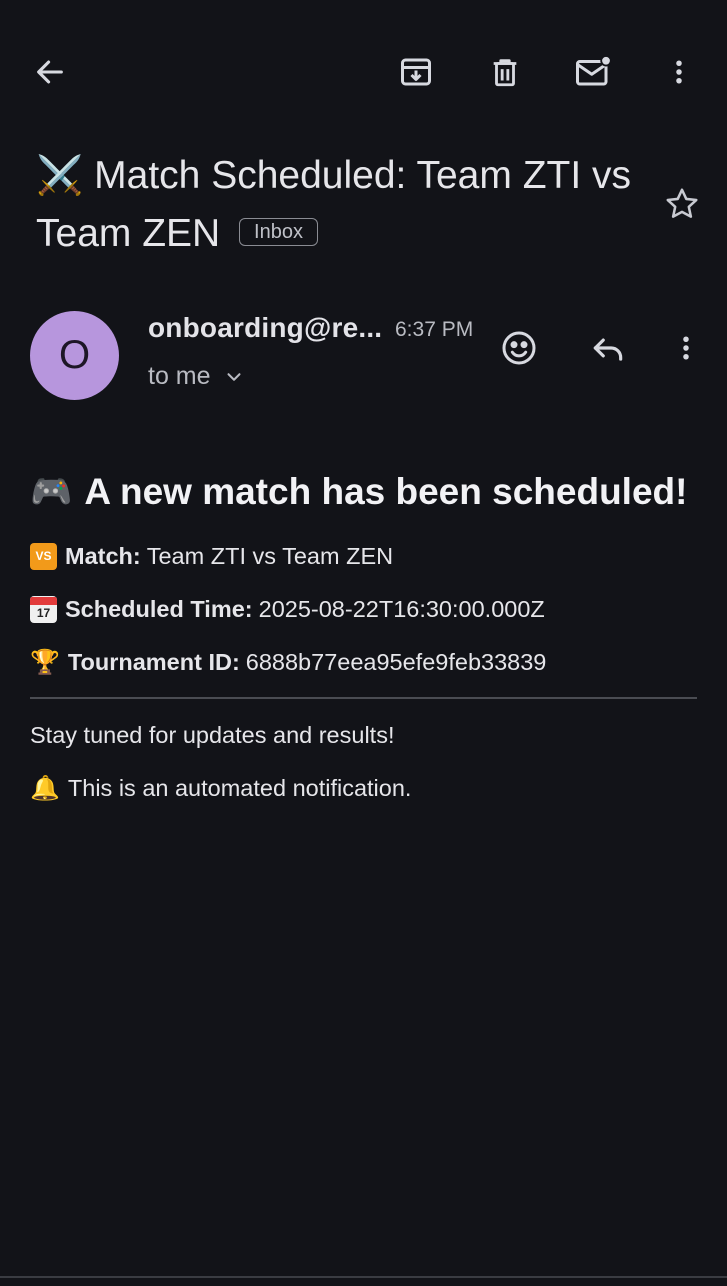  Describe the element at coordinates (50, 72) in the screenshot. I see `back-arrow-icon` at that location.